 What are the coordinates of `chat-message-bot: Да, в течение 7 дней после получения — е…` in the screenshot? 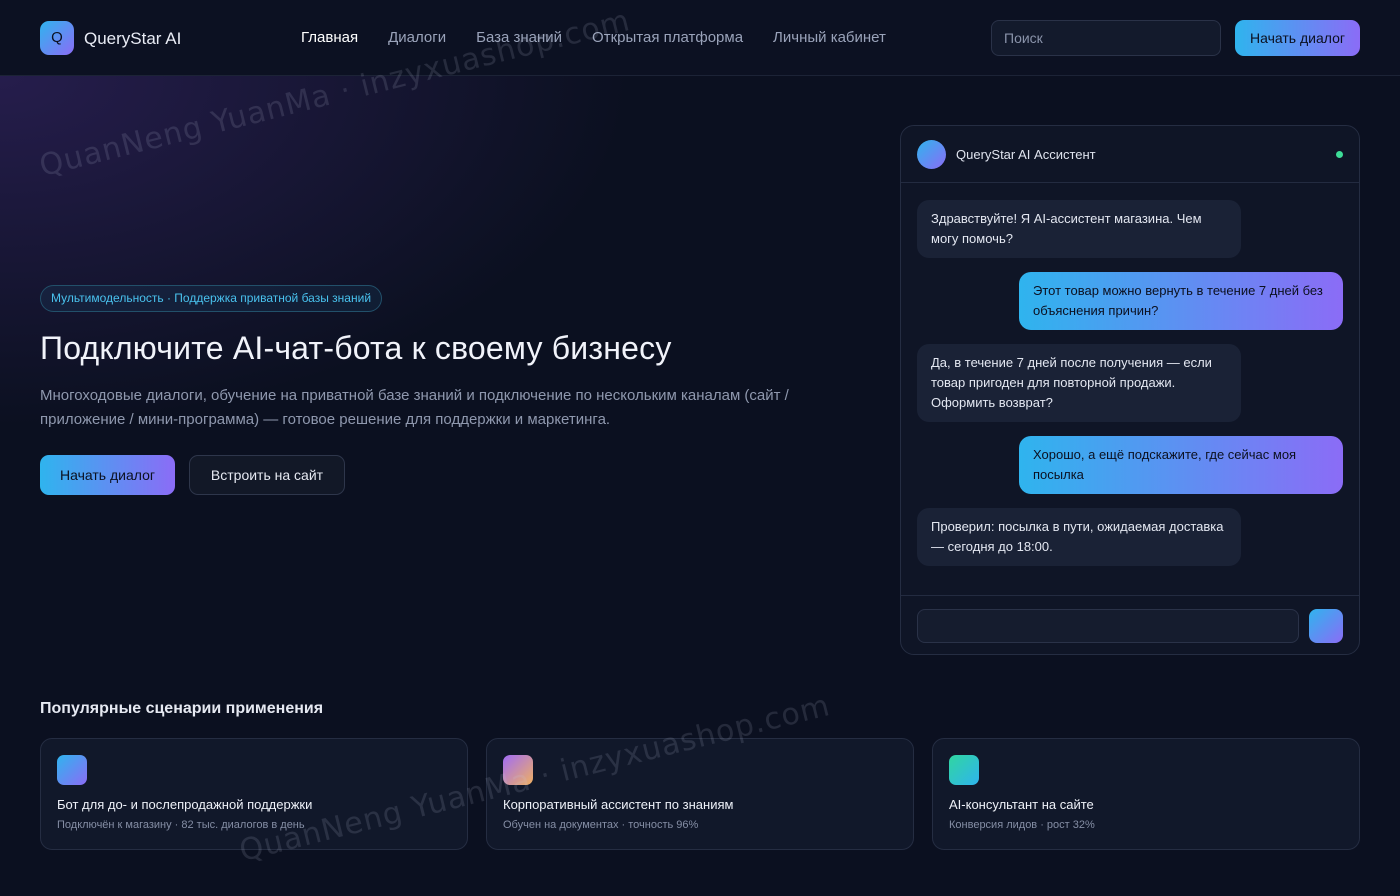 It's located at (1079, 383).